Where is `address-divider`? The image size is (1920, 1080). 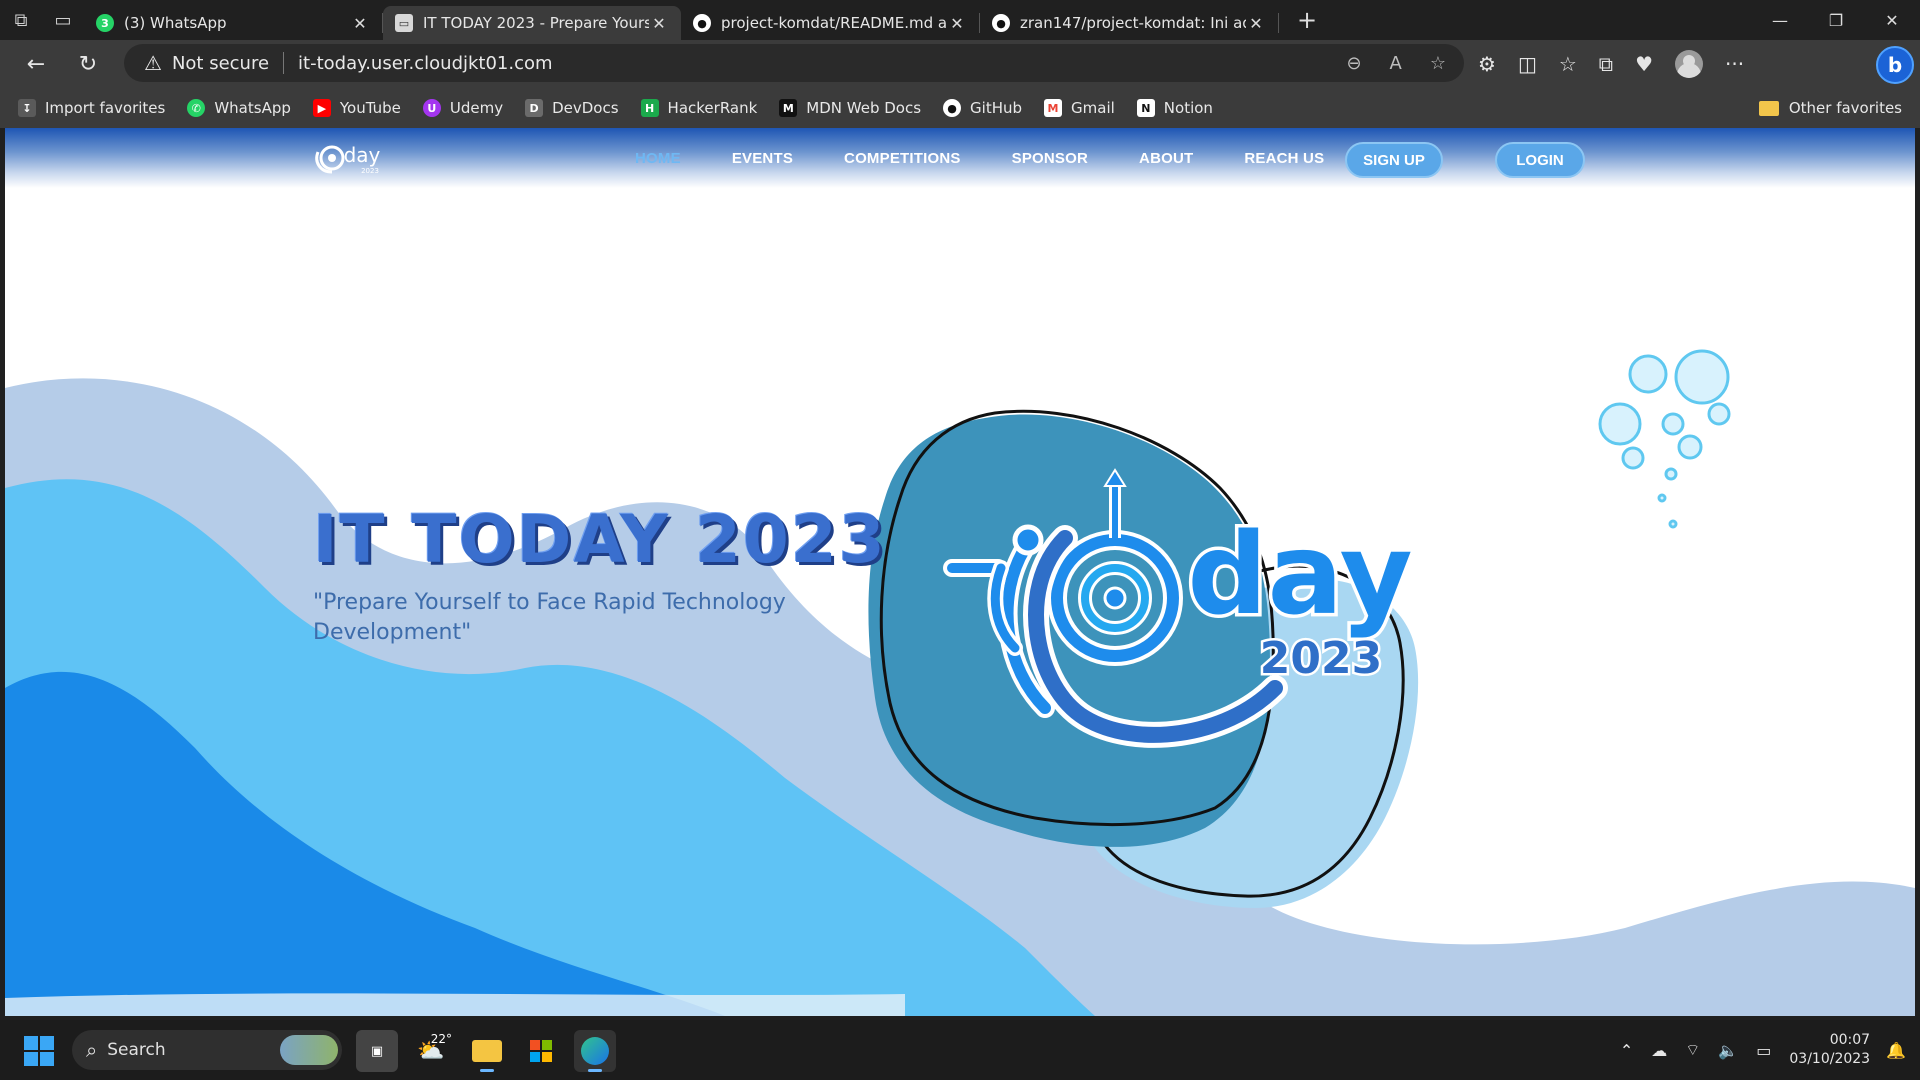
address-divider is located at coordinates (284, 63).